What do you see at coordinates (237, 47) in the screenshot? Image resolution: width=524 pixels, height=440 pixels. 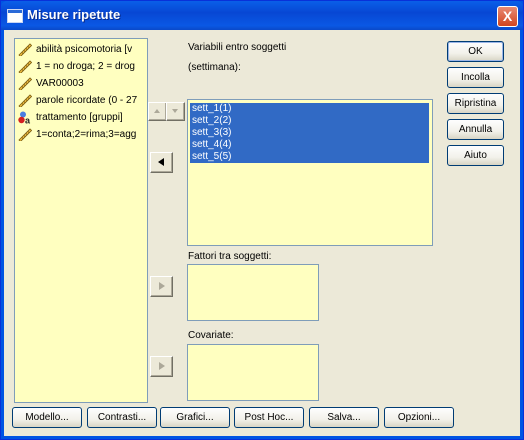 I see `within-subjects-label: Variabili entro soggetti` at bounding box center [237, 47].